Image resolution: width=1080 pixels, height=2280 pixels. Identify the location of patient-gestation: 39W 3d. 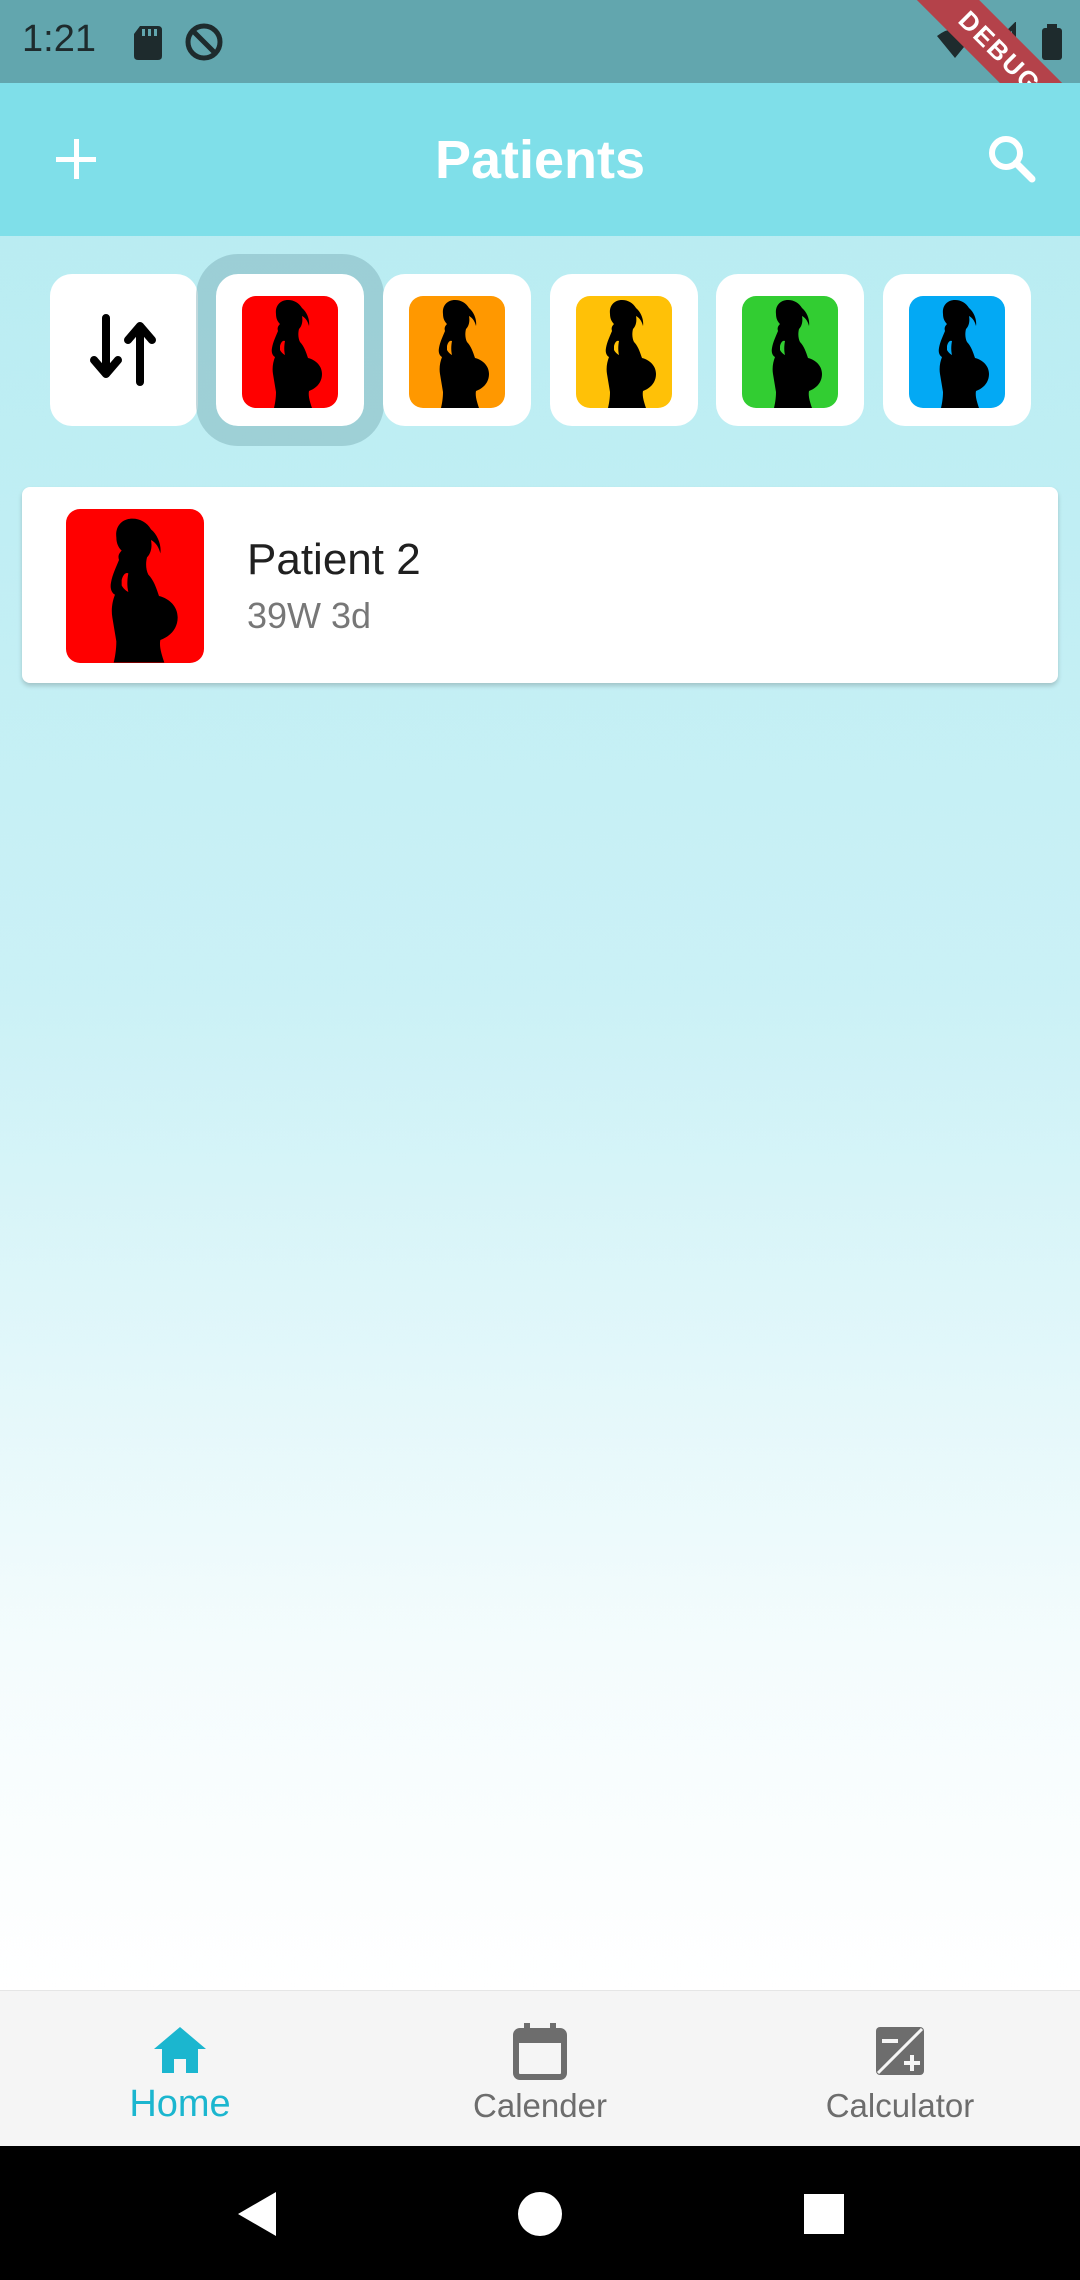
(309, 615).